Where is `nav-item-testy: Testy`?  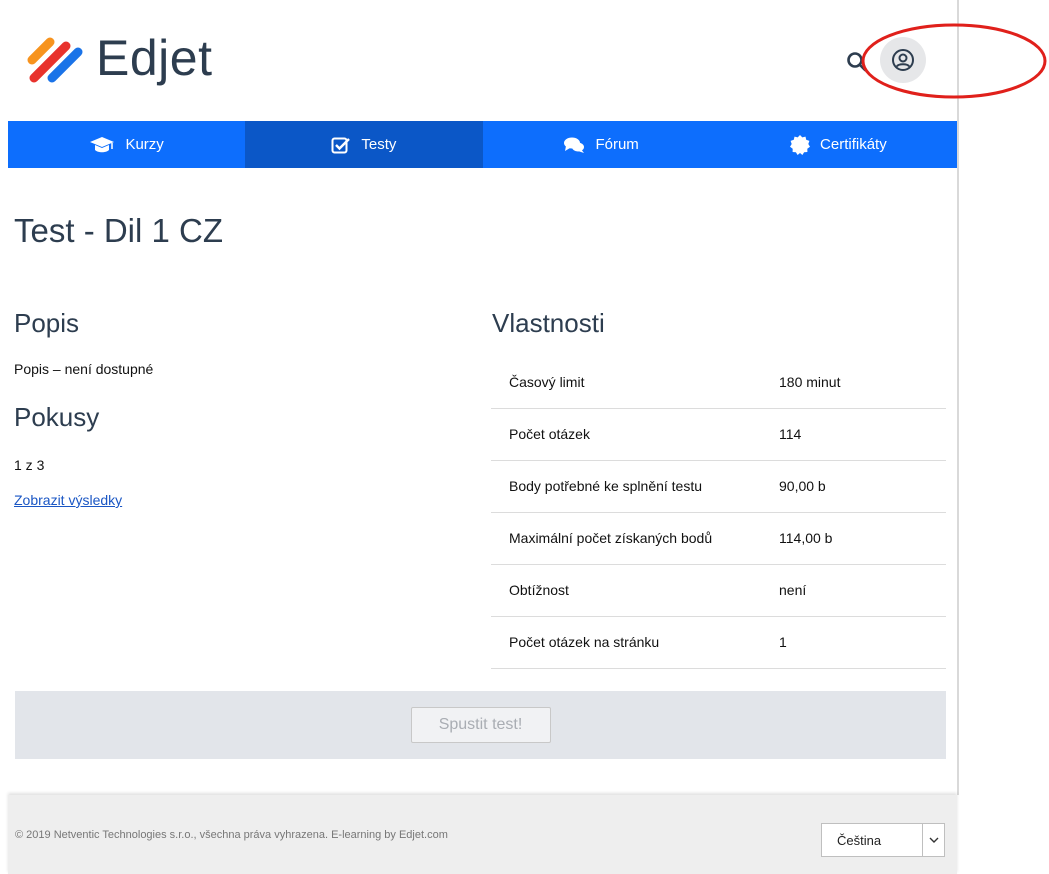 nav-item-testy: Testy is located at coordinates (364, 144).